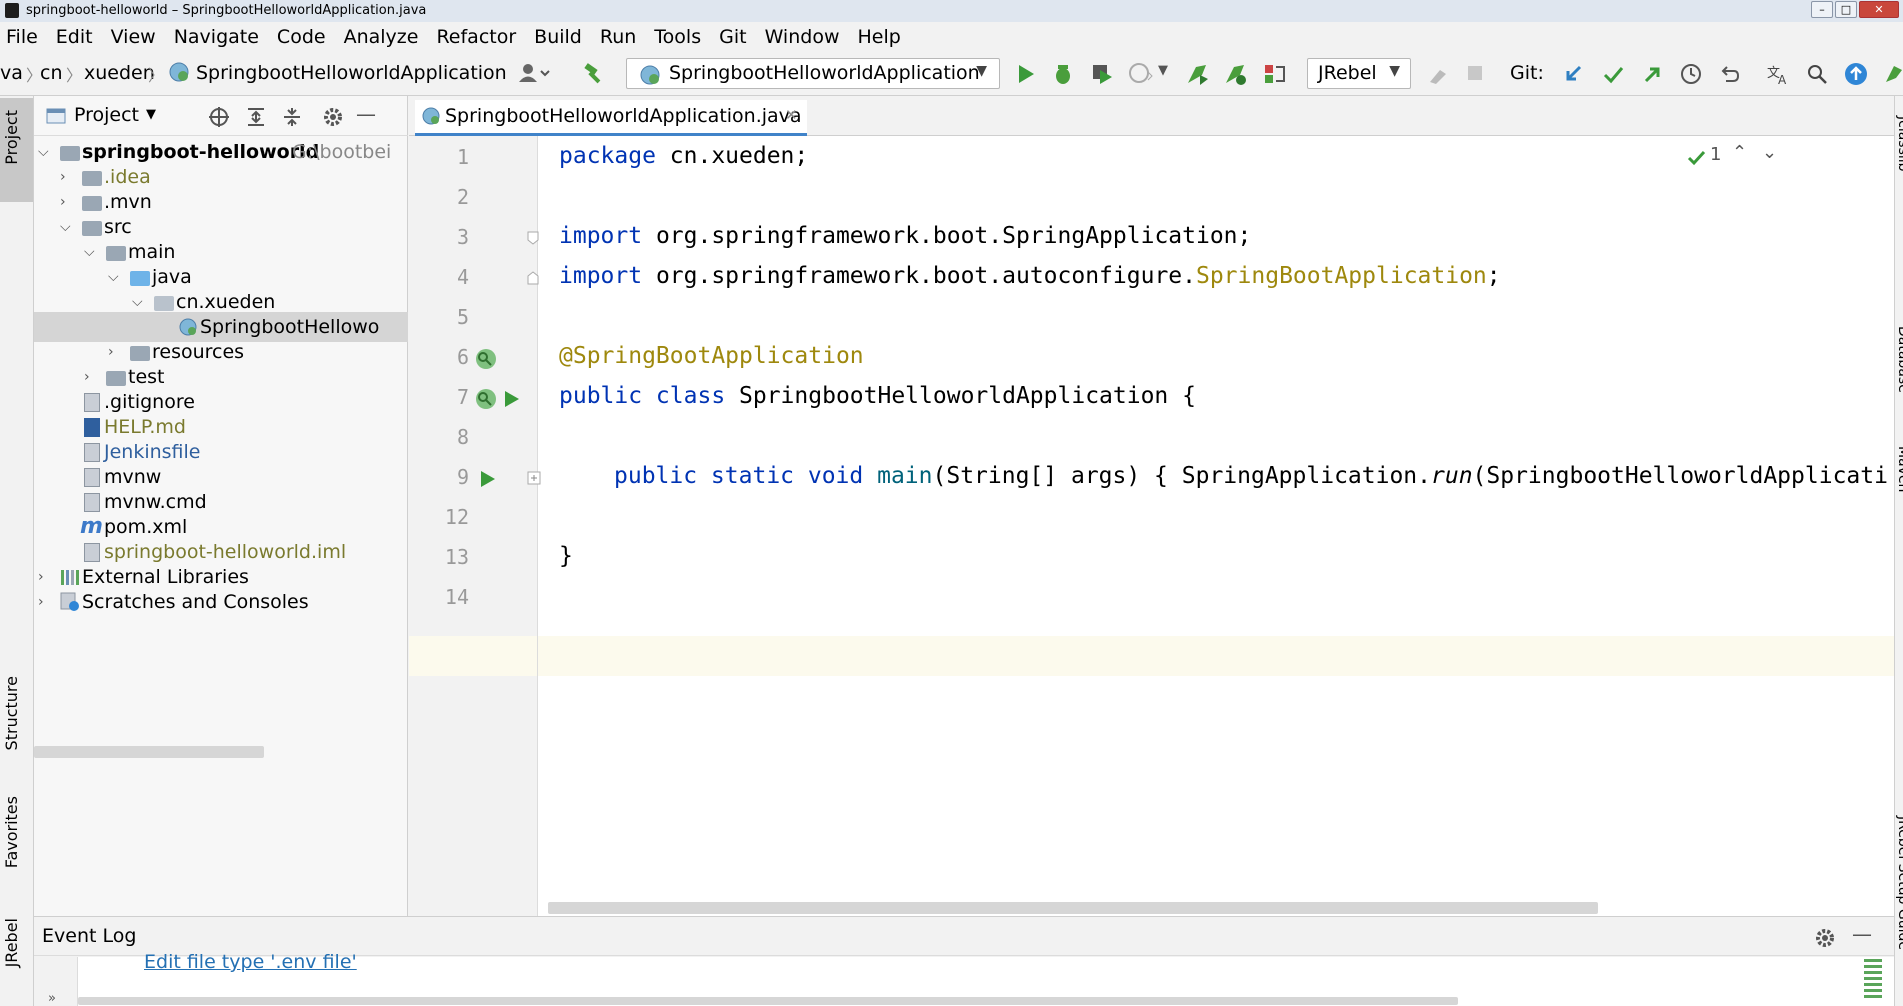 The image size is (1903, 1006). I want to click on tab-maven: Maven, so click(1899, 469).